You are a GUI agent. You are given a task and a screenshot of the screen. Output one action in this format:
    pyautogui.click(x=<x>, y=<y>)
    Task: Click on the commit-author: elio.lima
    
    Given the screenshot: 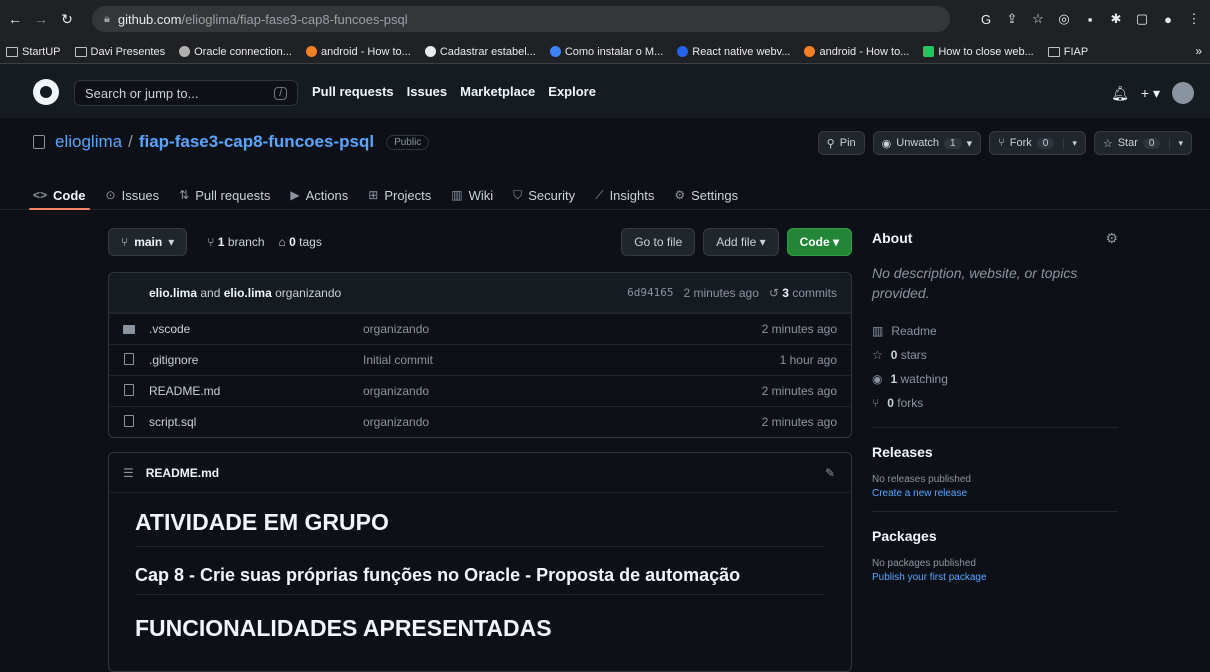 What is the action you would take?
    pyautogui.click(x=173, y=293)
    